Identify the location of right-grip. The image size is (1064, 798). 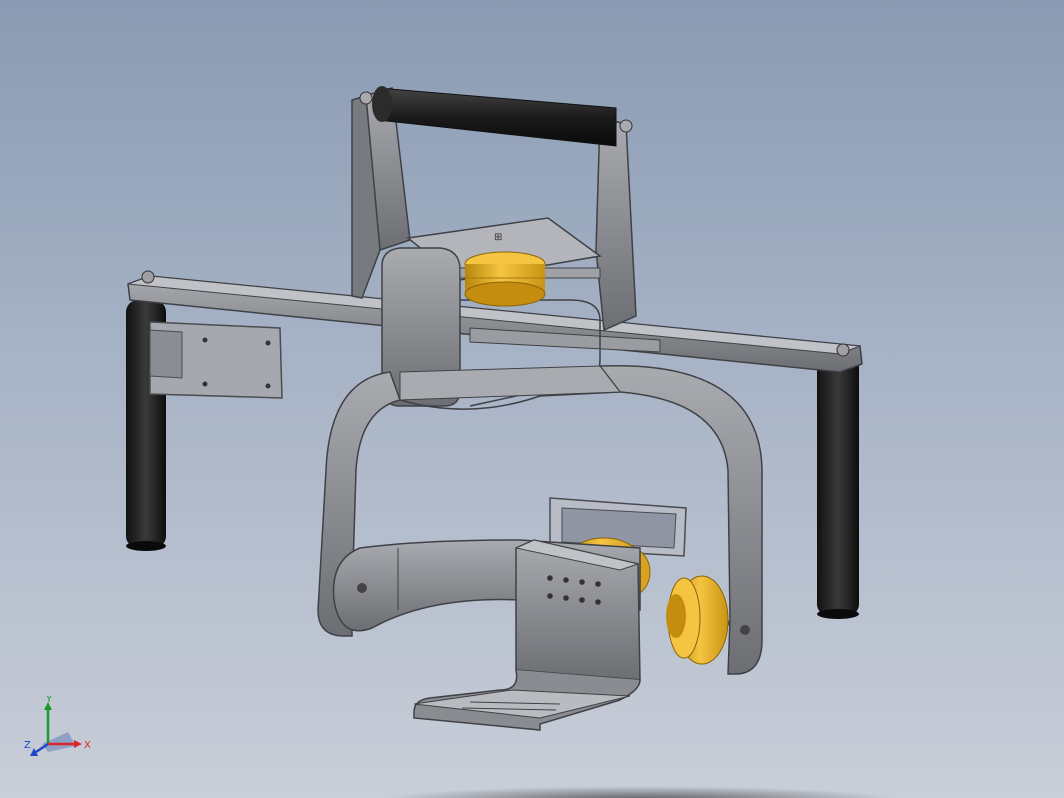
(838, 485).